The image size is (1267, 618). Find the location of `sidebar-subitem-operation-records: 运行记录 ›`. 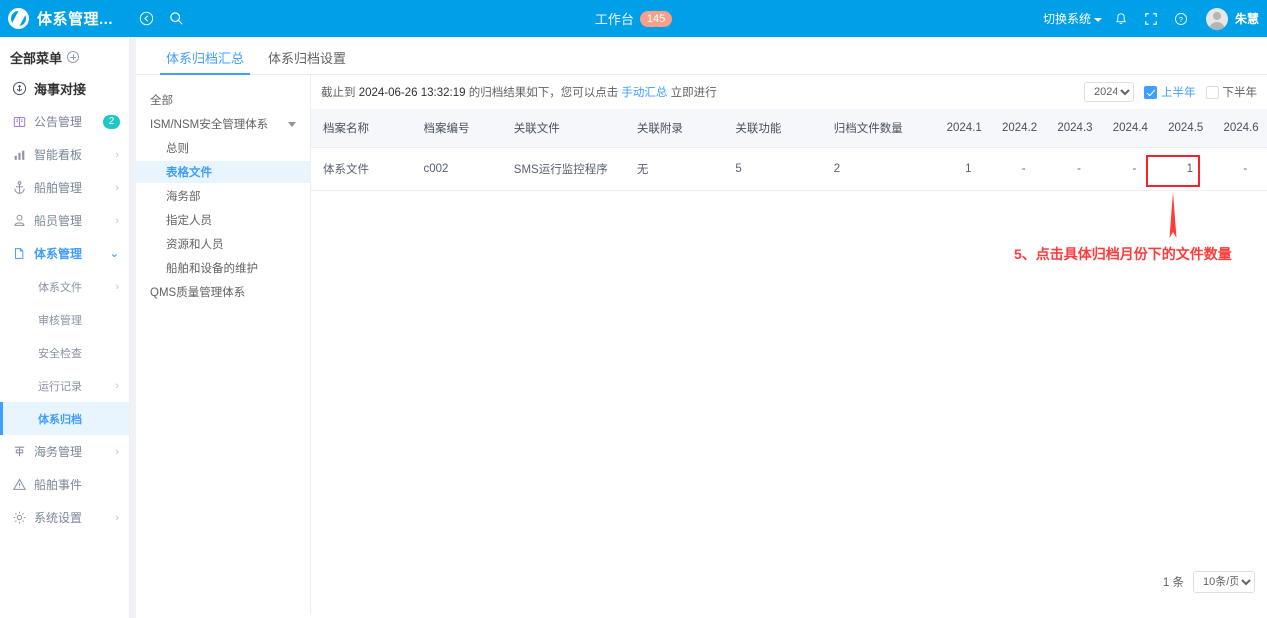

sidebar-subitem-operation-records: 运行记录 › is located at coordinates (64, 385).